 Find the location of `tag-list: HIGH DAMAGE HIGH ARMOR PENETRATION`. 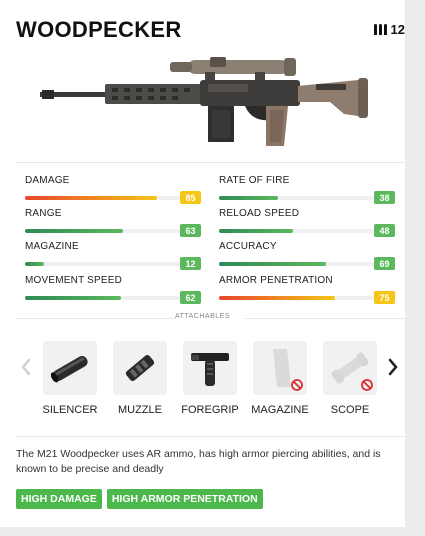

tag-list: HIGH DAMAGE HIGH ARMOR PENETRATION is located at coordinates (139, 499).